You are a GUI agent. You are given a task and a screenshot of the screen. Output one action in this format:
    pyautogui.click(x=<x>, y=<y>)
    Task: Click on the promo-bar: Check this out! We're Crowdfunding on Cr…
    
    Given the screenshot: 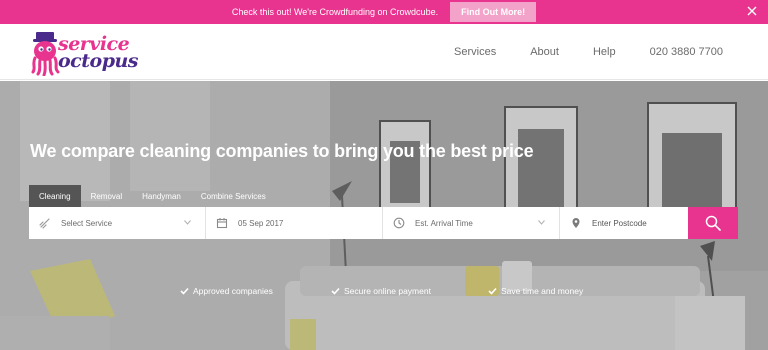 What is the action you would take?
    pyautogui.click(x=384, y=12)
    